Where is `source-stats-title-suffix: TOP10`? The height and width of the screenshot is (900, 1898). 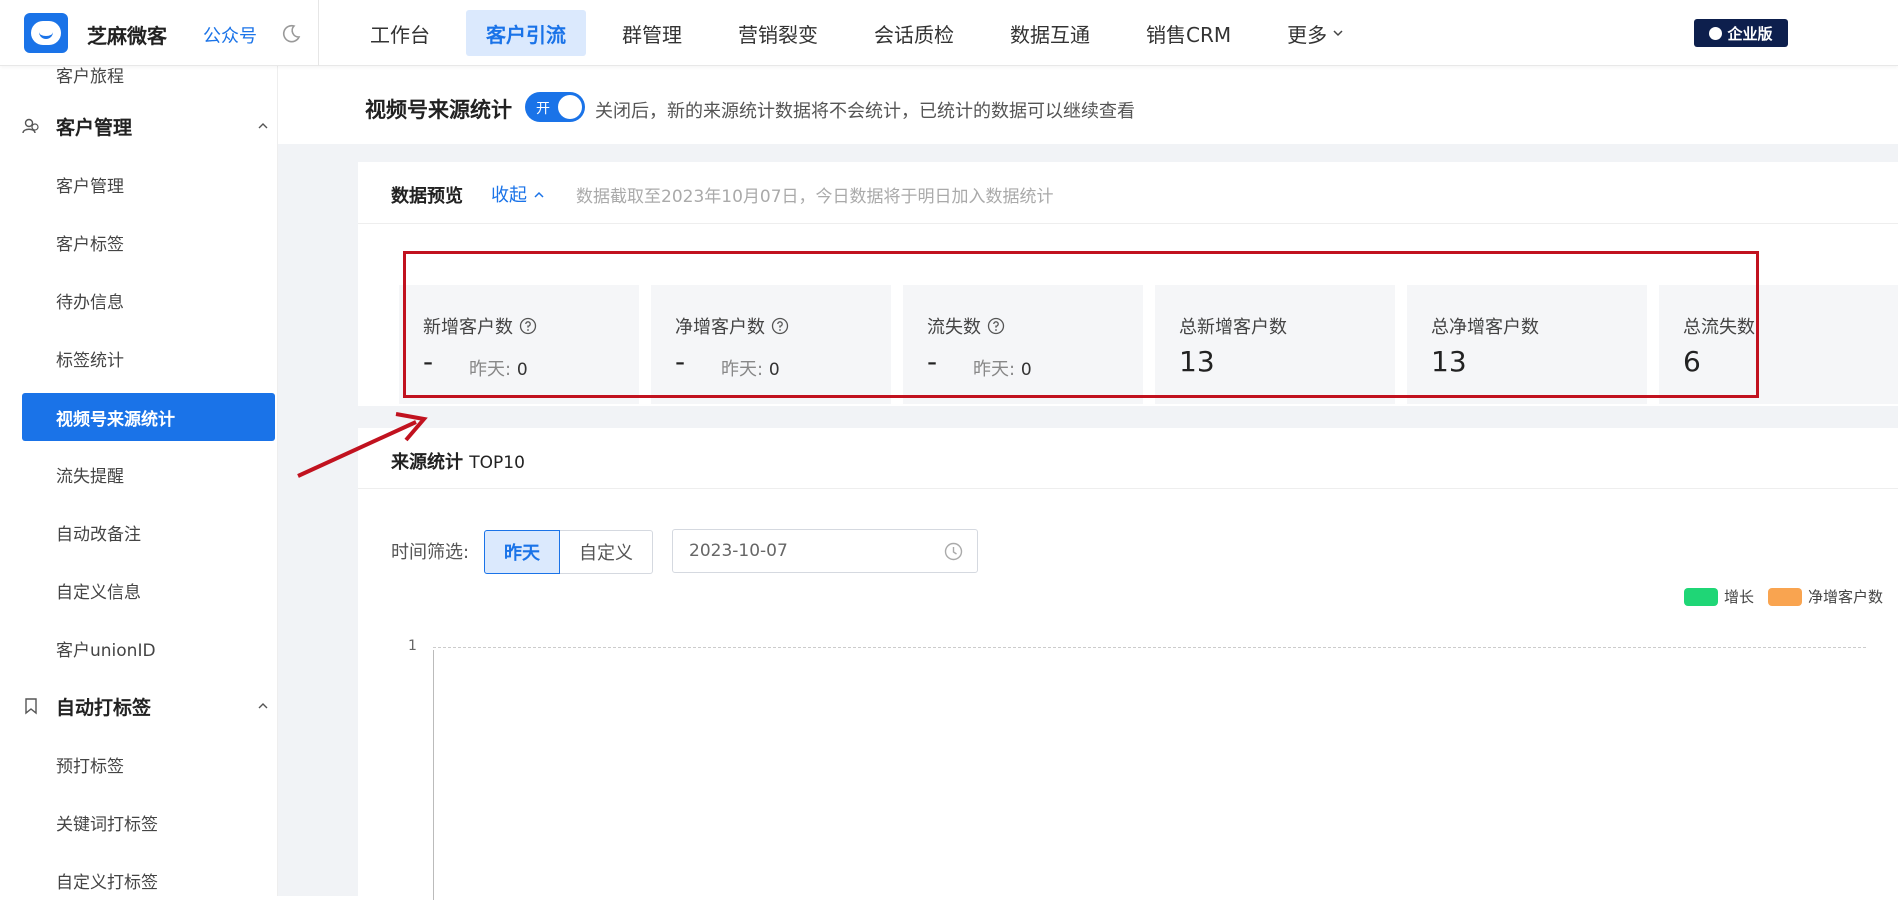
source-stats-title-suffix: TOP10 is located at coordinates (497, 463).